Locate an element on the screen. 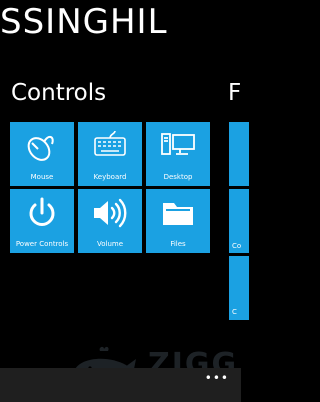 This screenshot has width=320, height=402. tile-files: Files is located at coordinates (178, 221).